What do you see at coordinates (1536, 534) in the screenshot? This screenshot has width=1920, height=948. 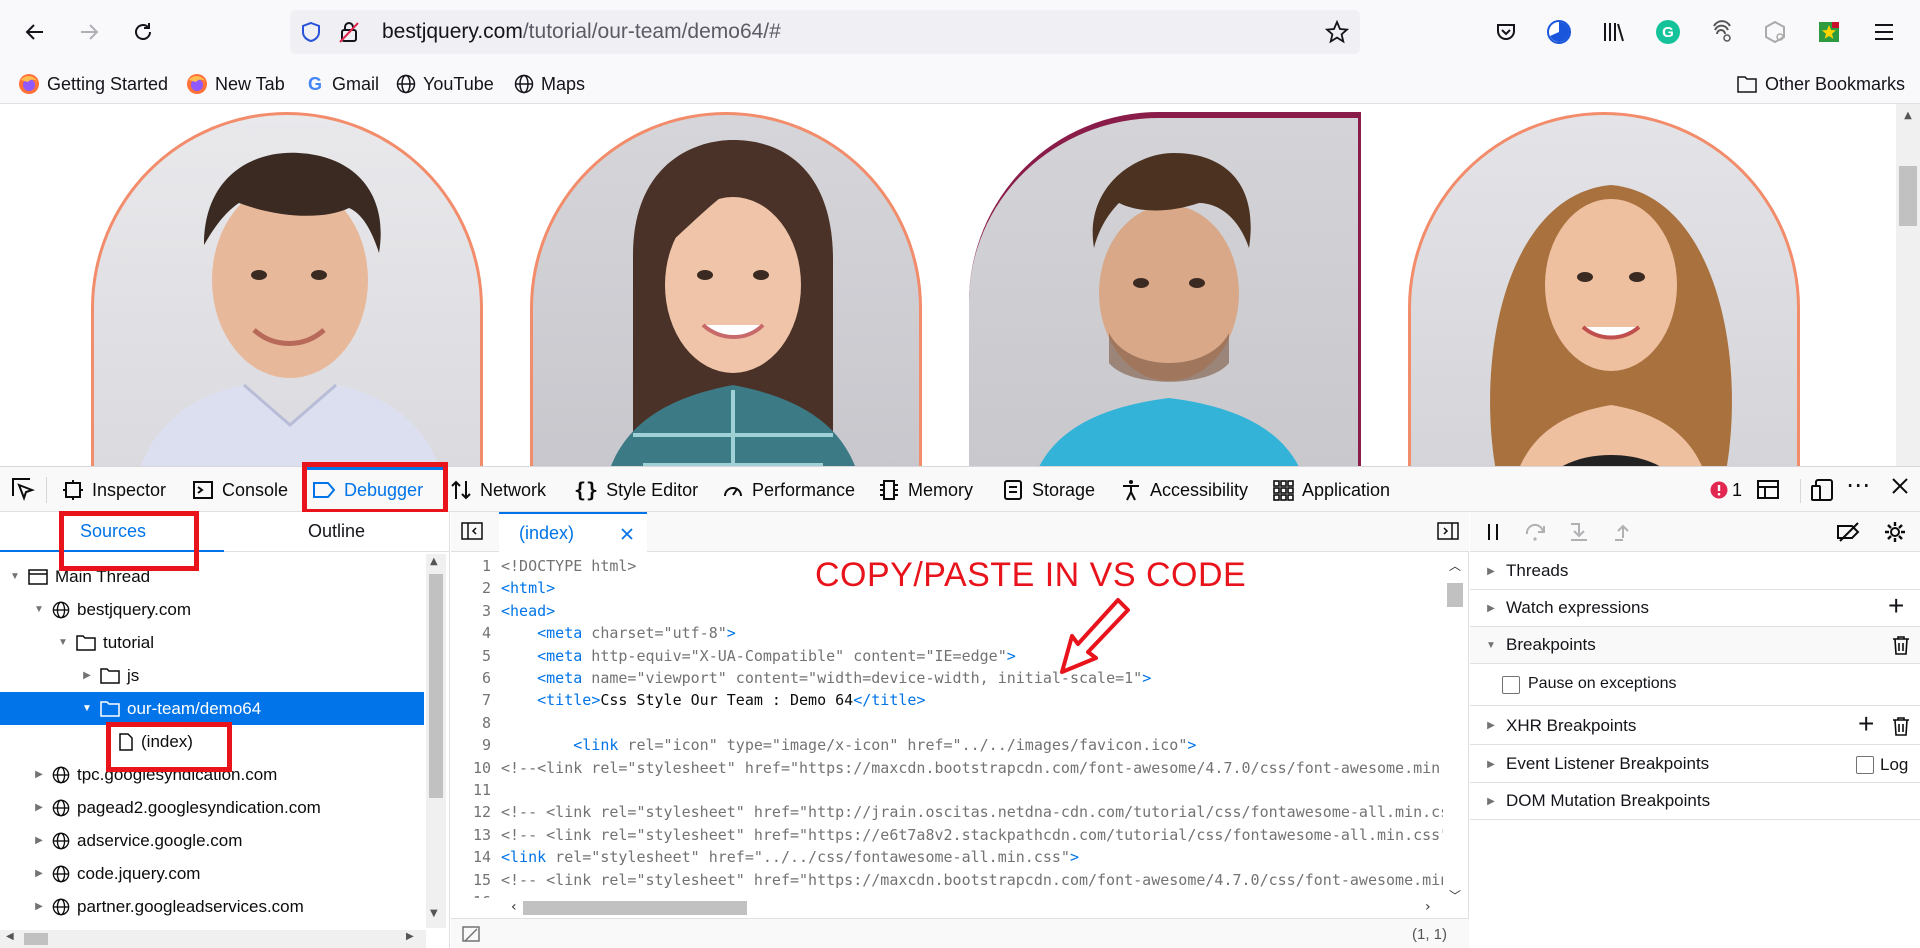 I see `step-over-button` at bounding box center [1536, 534].